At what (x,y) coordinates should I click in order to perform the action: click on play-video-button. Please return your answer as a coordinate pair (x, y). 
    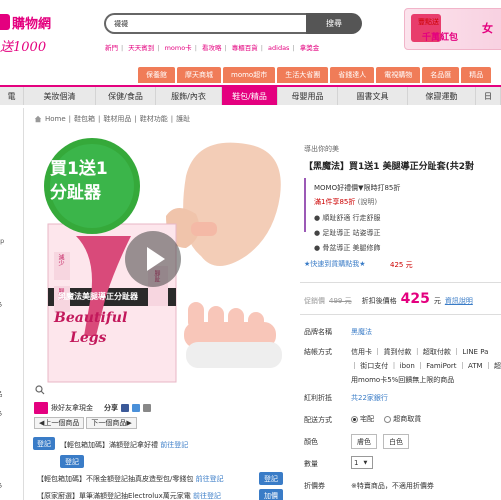
    Looking at the image, I should click on (153, 259).